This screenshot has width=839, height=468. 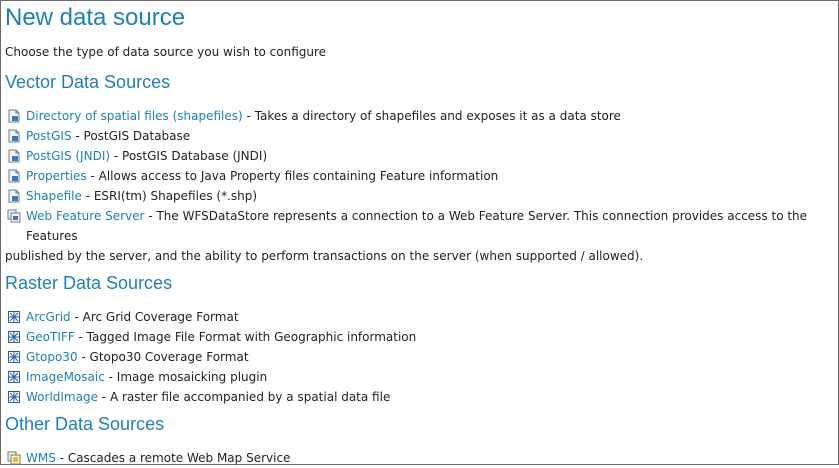 What do you see at coordinates (418, 136) in the screenshot?
I see `source-item-postgis: PostGIS - PostGIS Database` at bounding box center [418, 136].